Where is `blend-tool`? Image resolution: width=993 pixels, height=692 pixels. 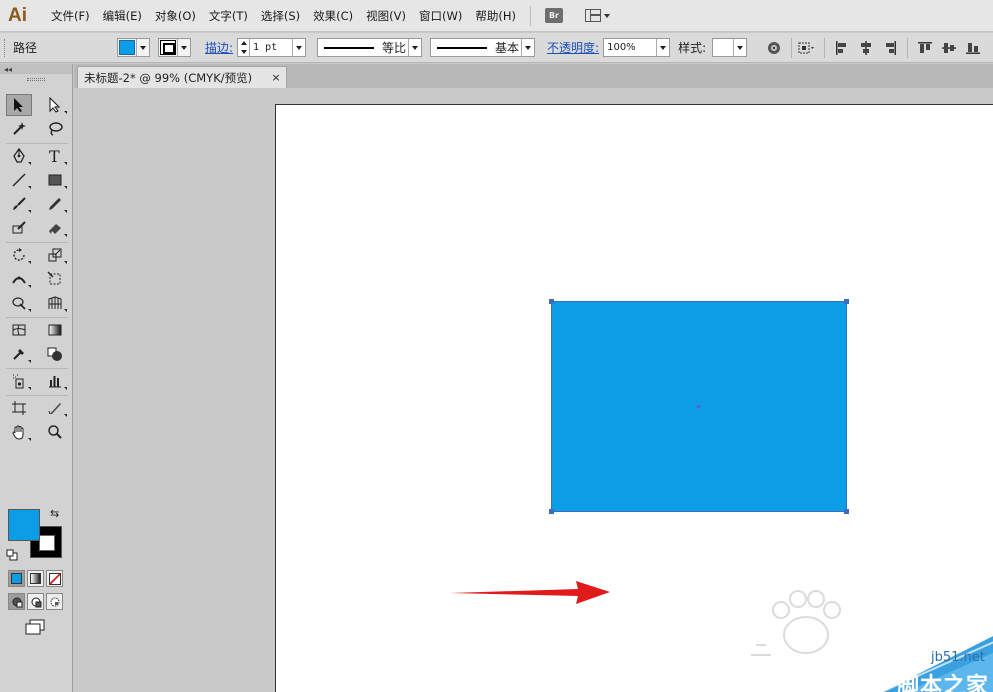 blend-tool is located at coordinates (55, 354).